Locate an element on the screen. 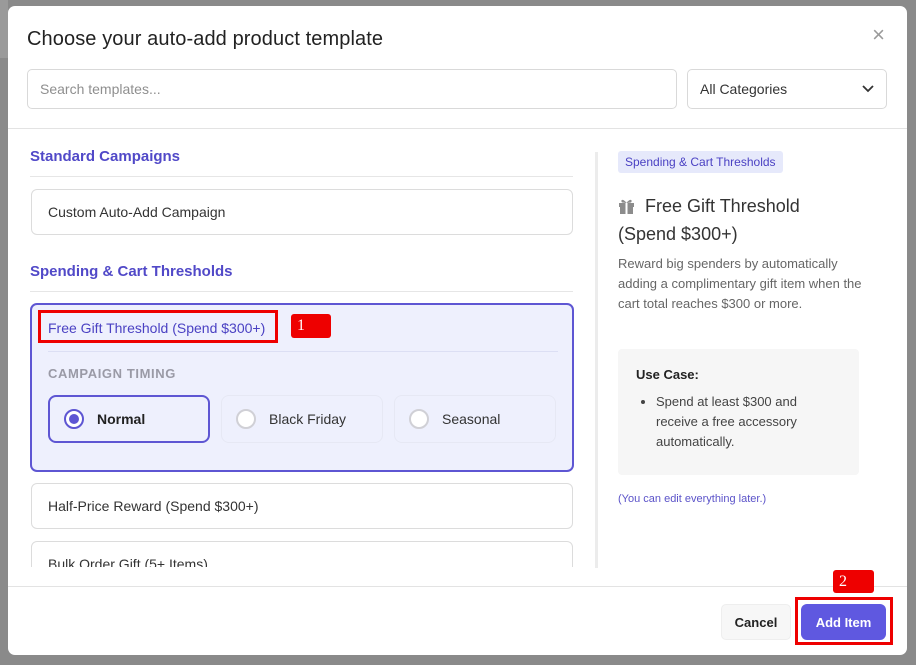 The height and width of the screenshot is (665, 916). template-item-half-price: Half-Price Reward (Spend $300+) is located at coordinates (302, 506).